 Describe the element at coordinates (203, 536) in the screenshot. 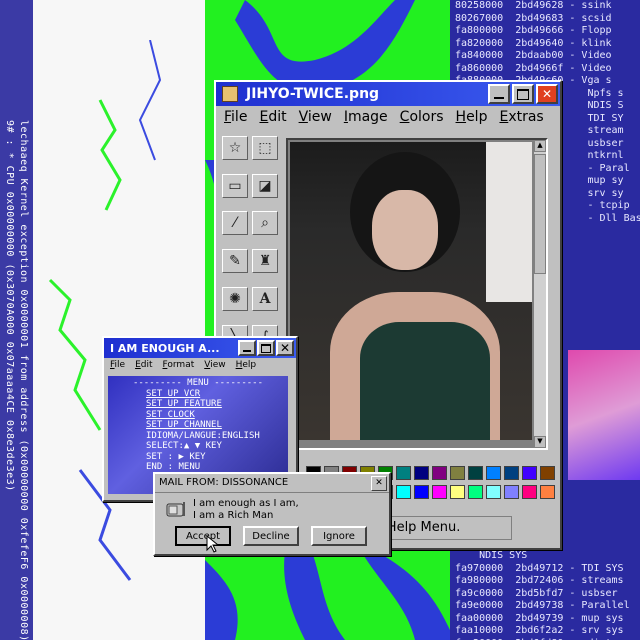

I see `accept-button: Accept` at that location.